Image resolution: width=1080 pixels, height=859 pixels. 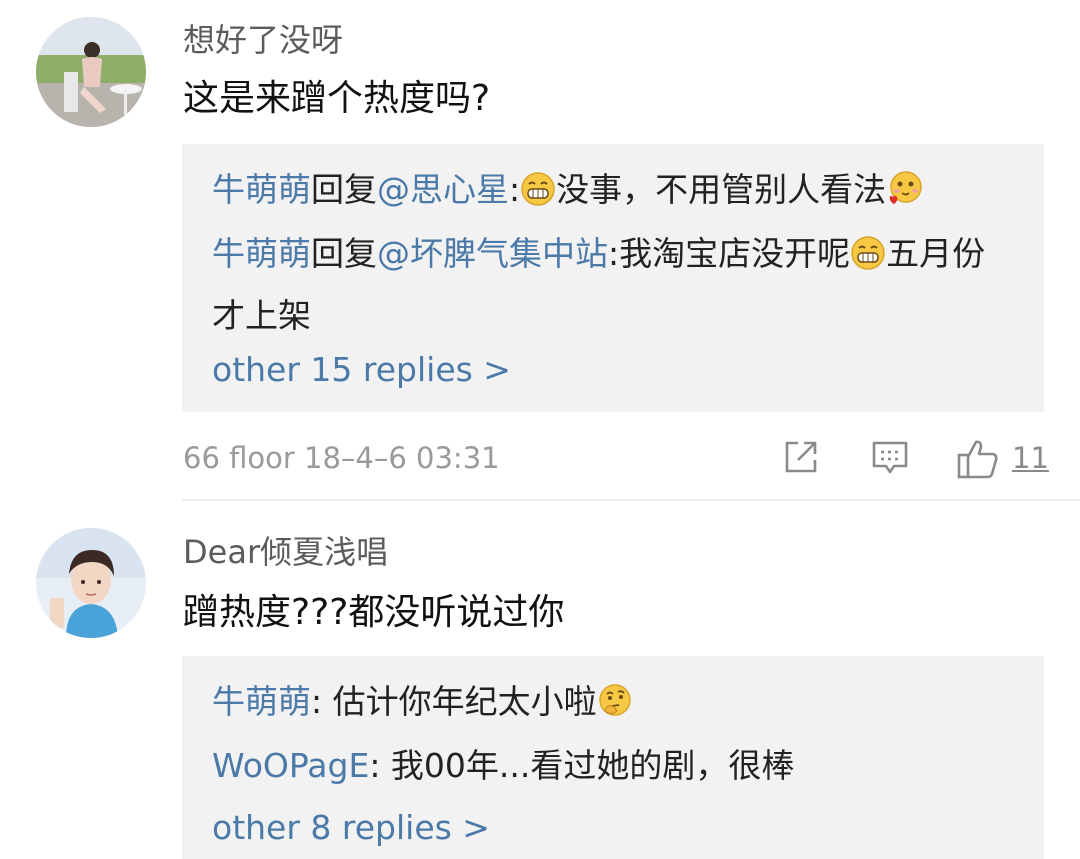 What do you see at coordinates (540, 458) in the screenshot?
I see `comment-actions: 11` at bounding box center [540, 458].